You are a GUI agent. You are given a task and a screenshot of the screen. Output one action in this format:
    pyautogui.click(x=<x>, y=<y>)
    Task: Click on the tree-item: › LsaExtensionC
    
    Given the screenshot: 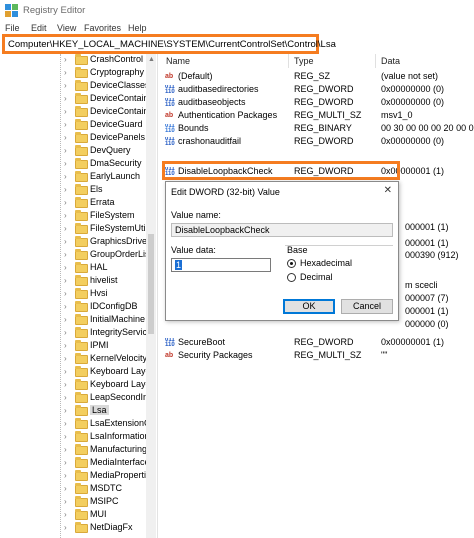 What is the action you would take?
    pyautogui.click(x=109, y=424)
    